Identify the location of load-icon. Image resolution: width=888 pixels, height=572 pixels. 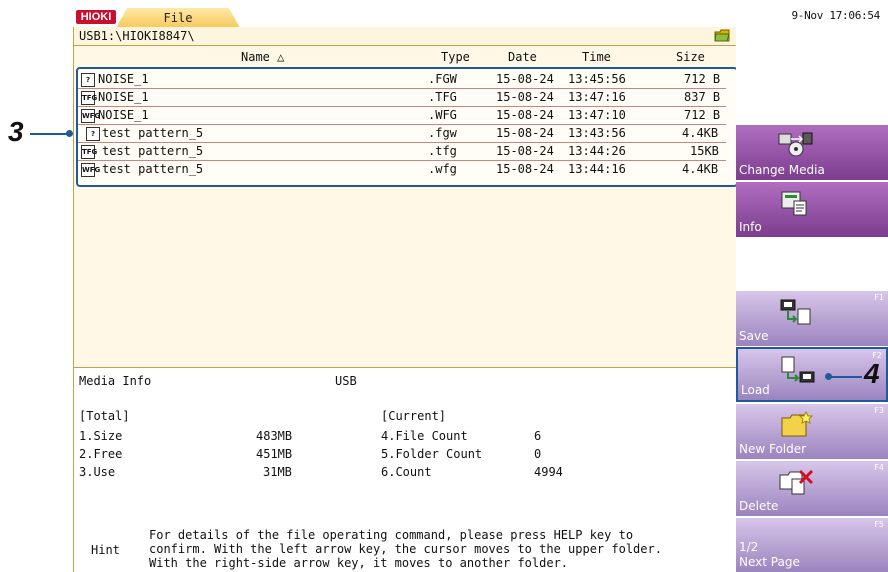
(798, 369).